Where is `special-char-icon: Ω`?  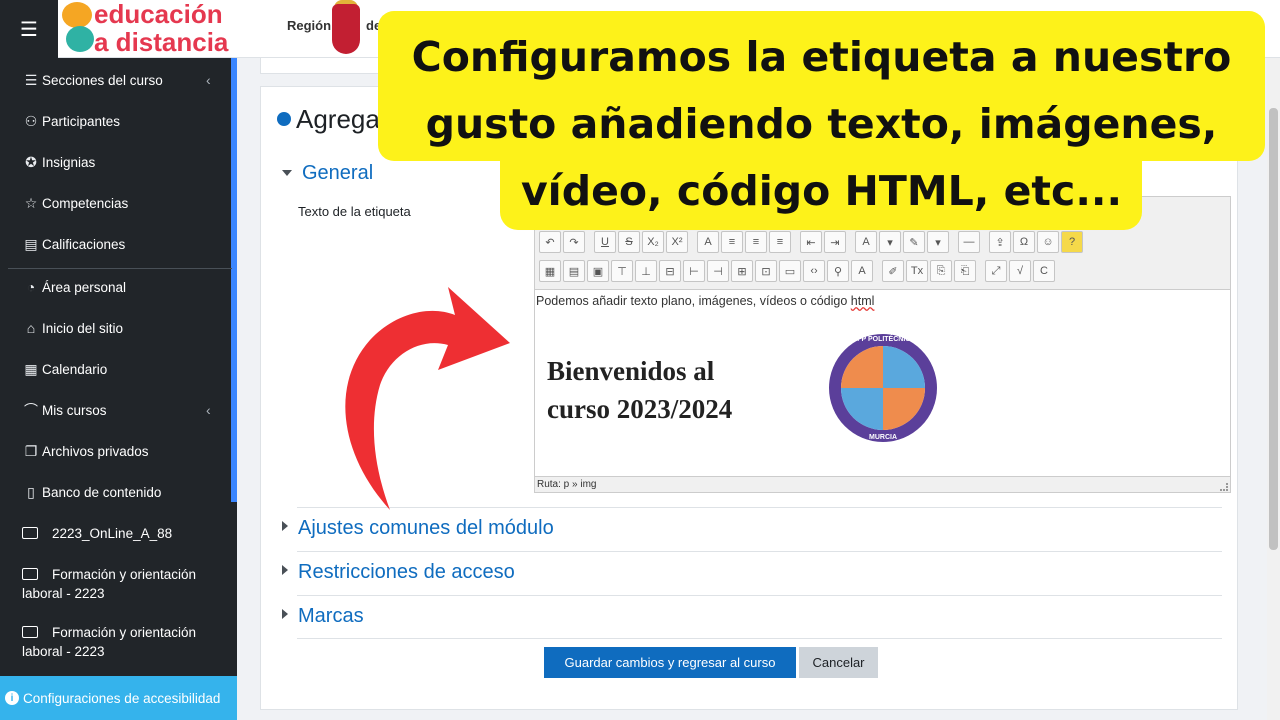 special-char-icon: Ω is located at coordinates (1024, 242).